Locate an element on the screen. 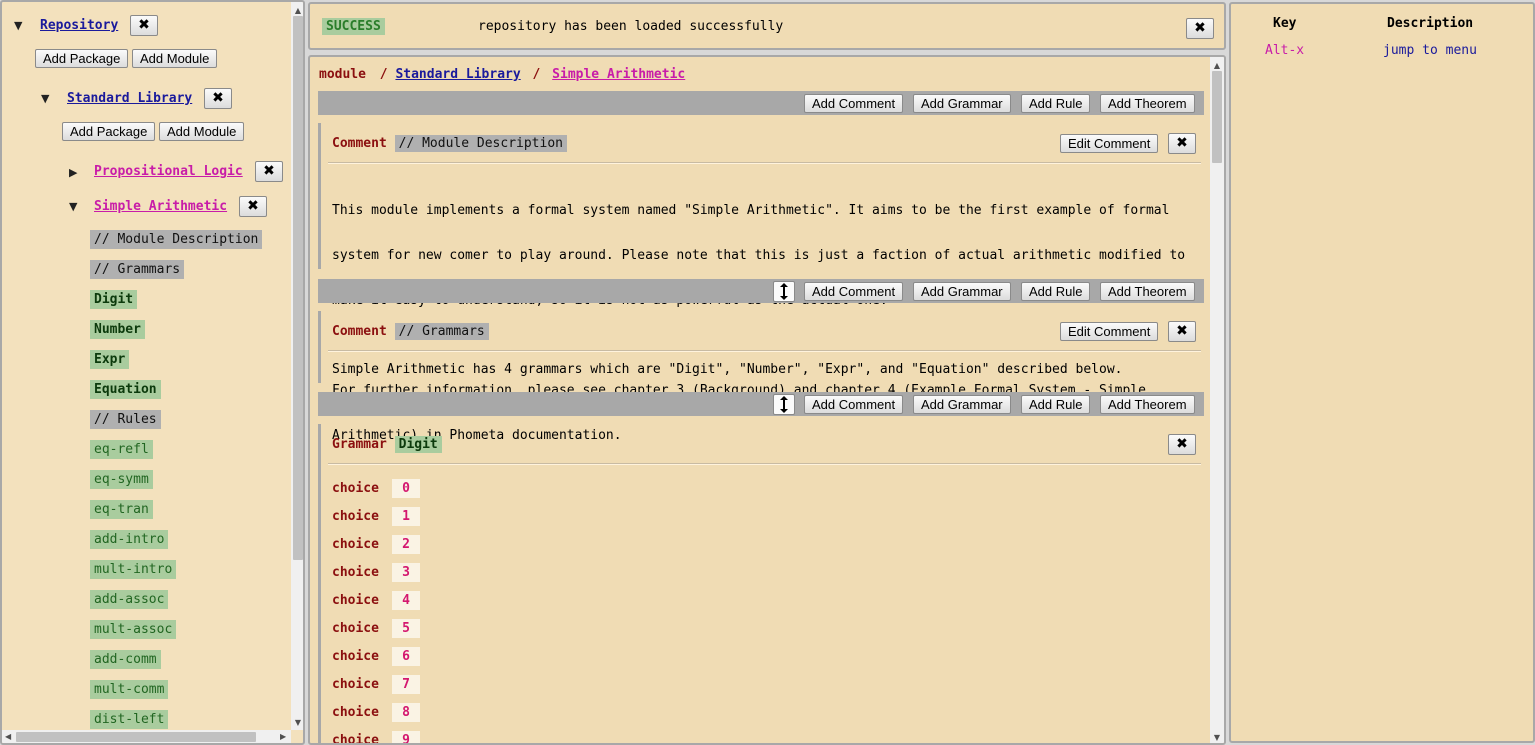 The width and height of the screenshot is (1535, 745). tree-item-rule: eq-symm is located at coordinates (121, 479).